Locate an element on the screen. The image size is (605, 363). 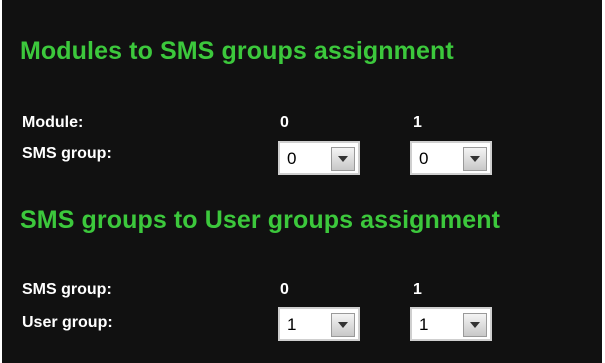
section-title-sms-to-user-groups: SMS groups to User groups assignment is located at coordinates (260, 220).